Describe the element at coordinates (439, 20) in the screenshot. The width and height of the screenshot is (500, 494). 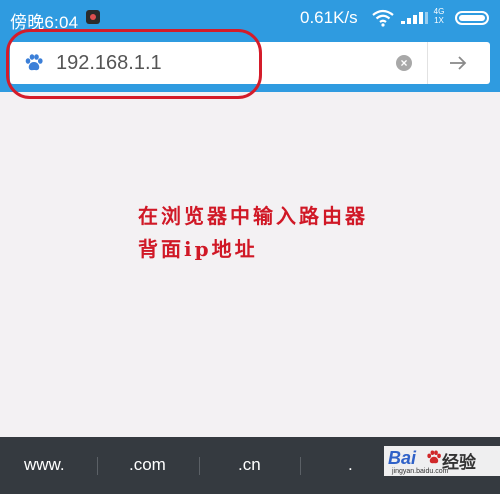
I see `network-type-1x: 1X` at that location.